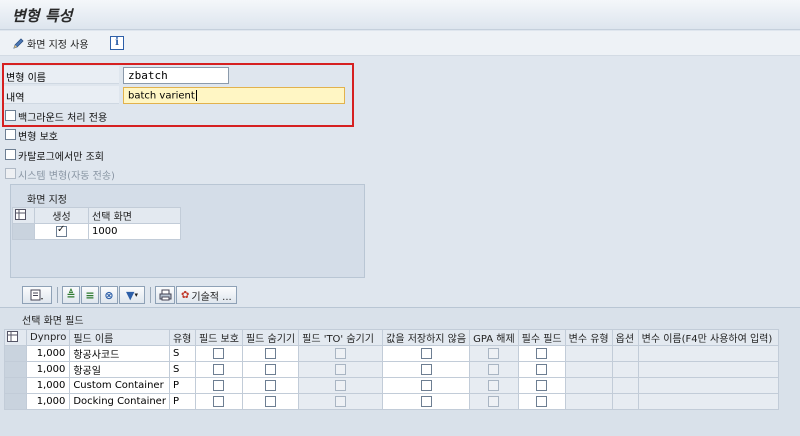 This screenshot has width=800, height=436. What do you see at coordinates (426, 337) in the screenshot?
I see `col-no-save: 값을 저장하지 않음` at bounding box center [426, 337].